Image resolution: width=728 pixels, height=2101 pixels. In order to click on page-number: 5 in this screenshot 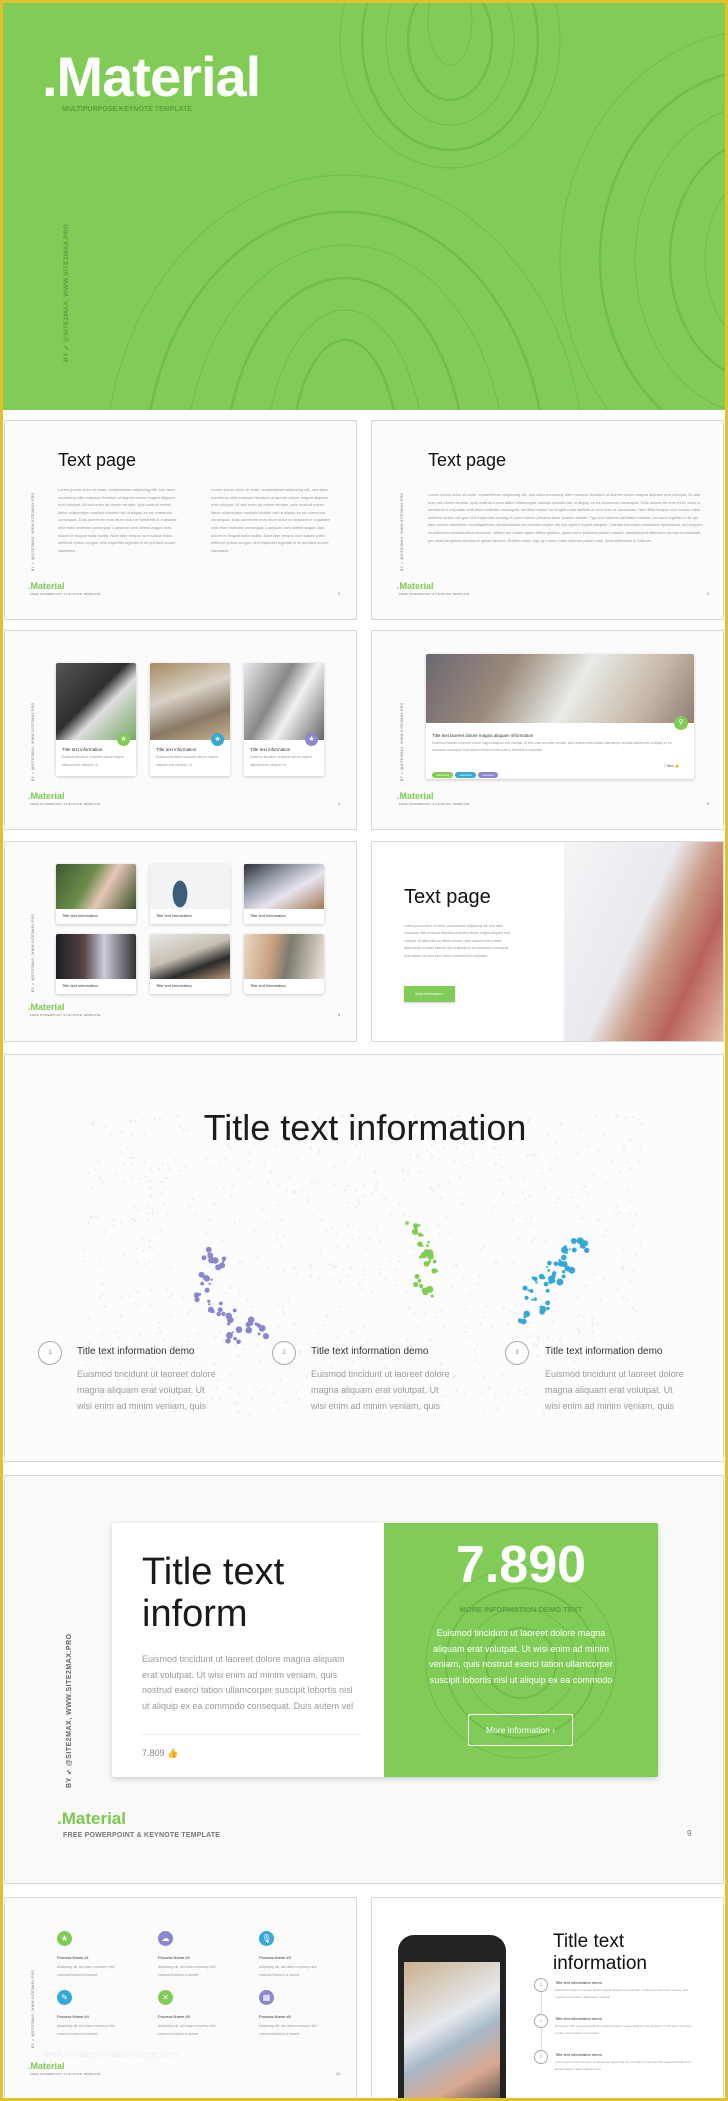, I will do `click(708, 803)`.